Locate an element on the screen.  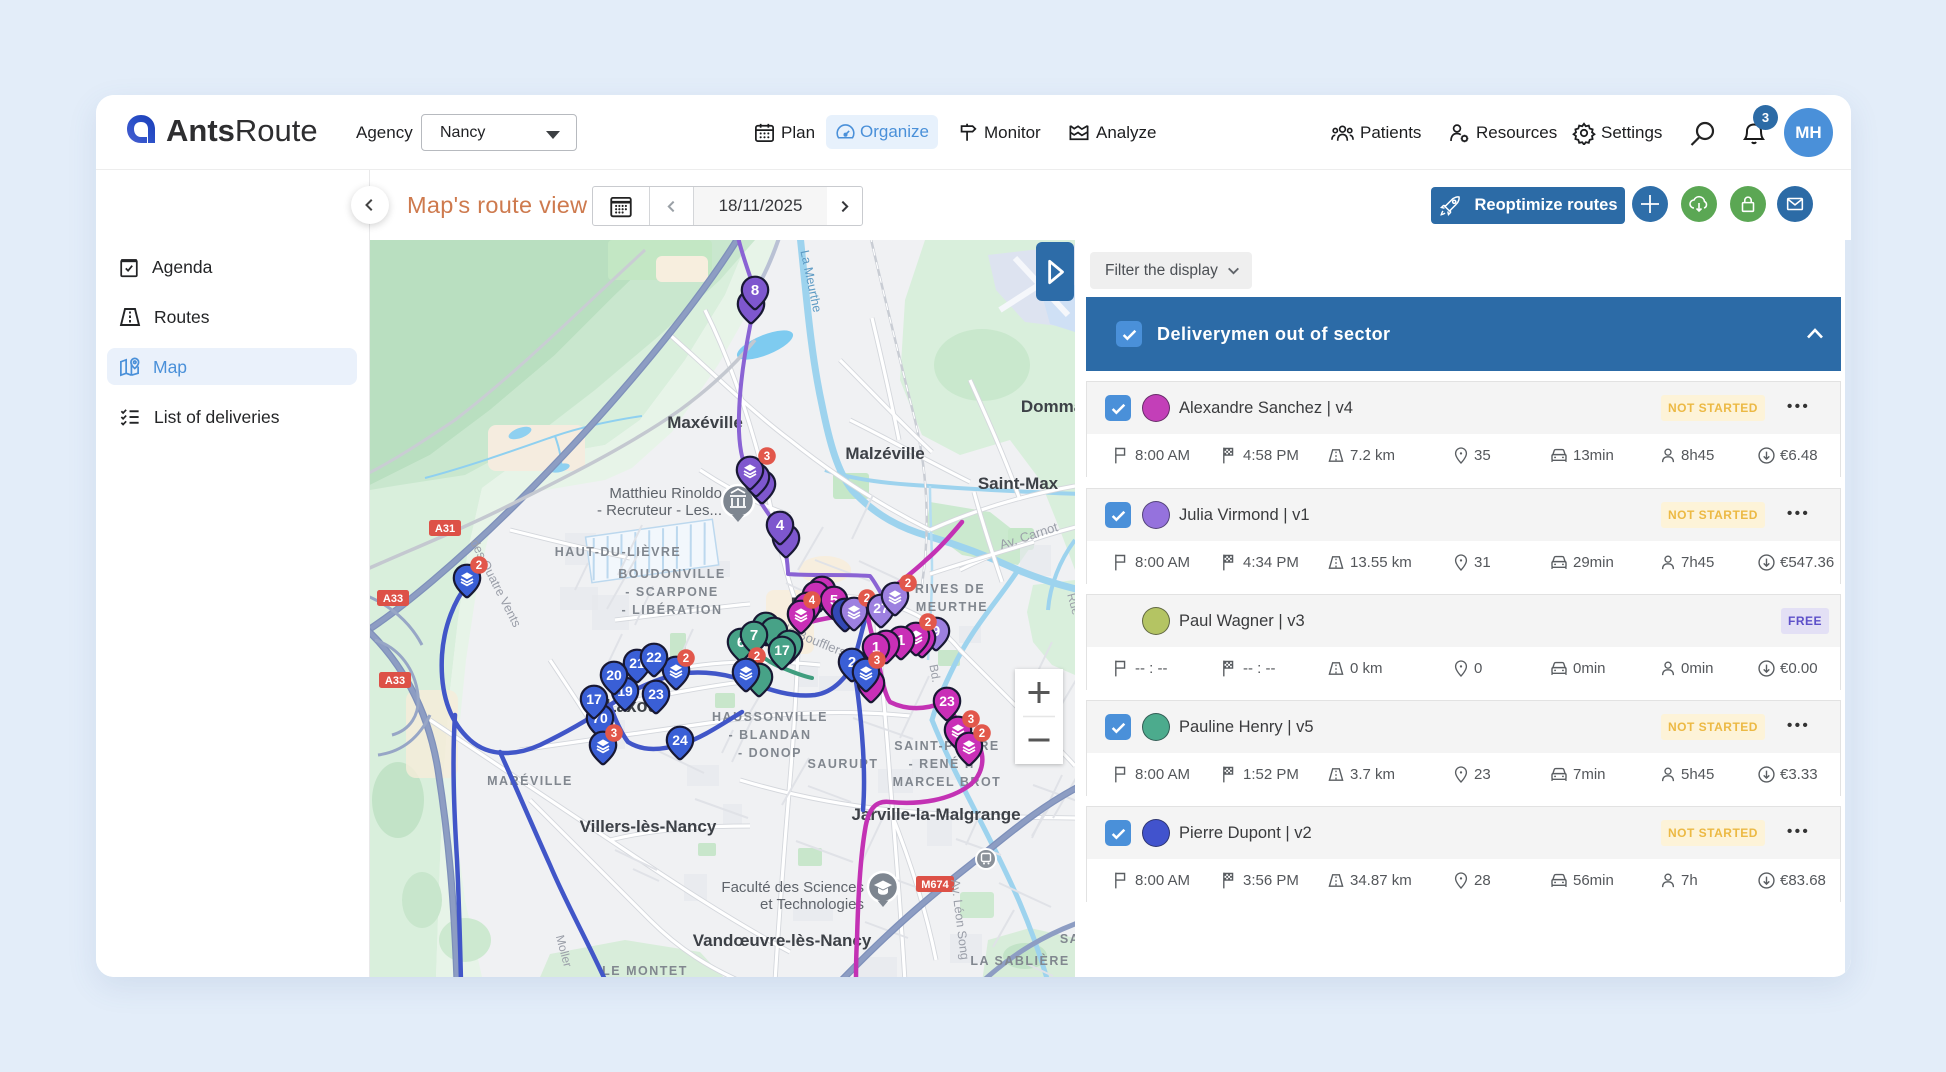
svg-text: Domma is located at coordinates (1048, 406).